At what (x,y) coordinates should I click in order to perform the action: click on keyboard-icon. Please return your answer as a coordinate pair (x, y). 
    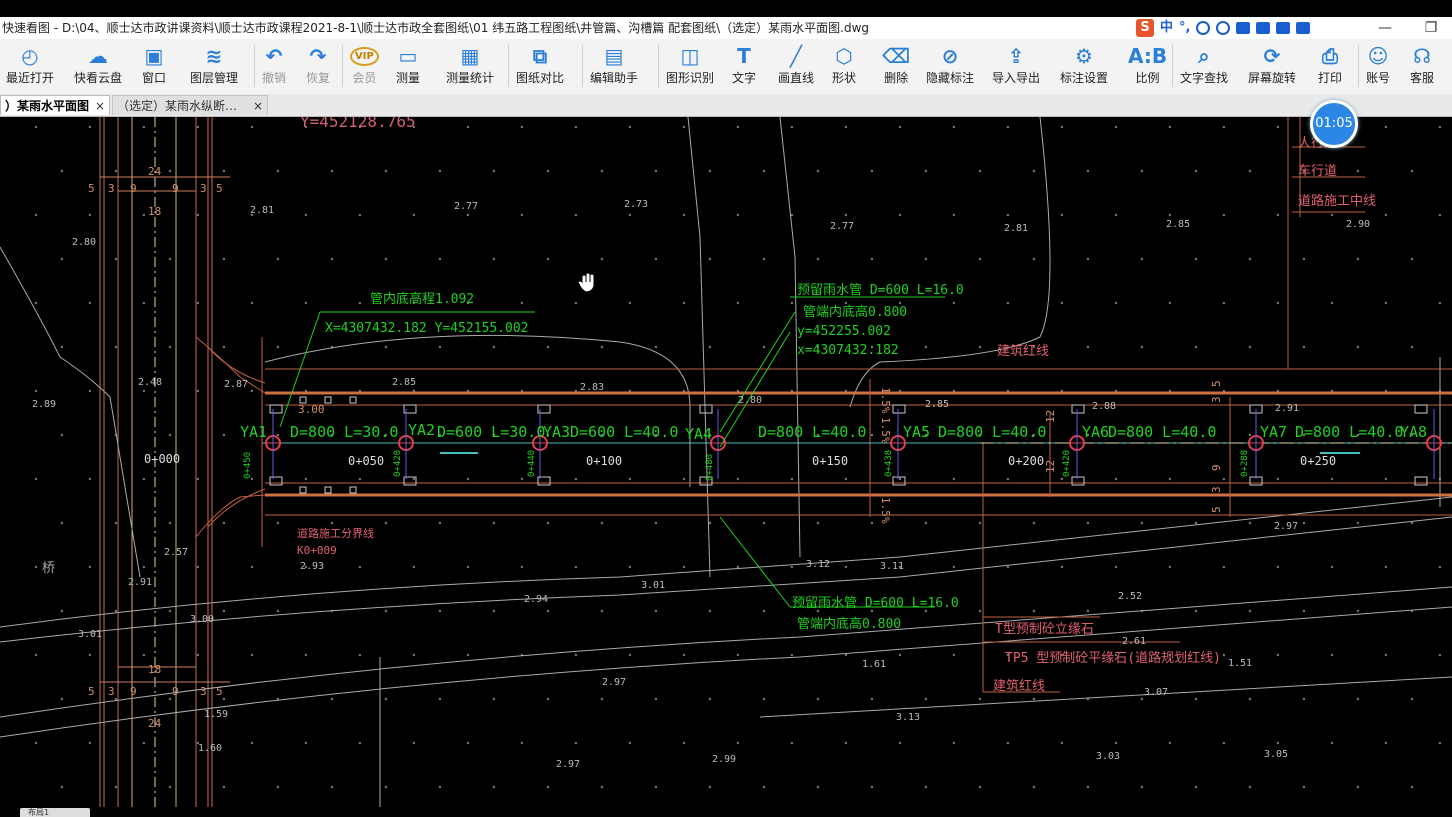
    Looking at the image, I should click on (1243, 28).